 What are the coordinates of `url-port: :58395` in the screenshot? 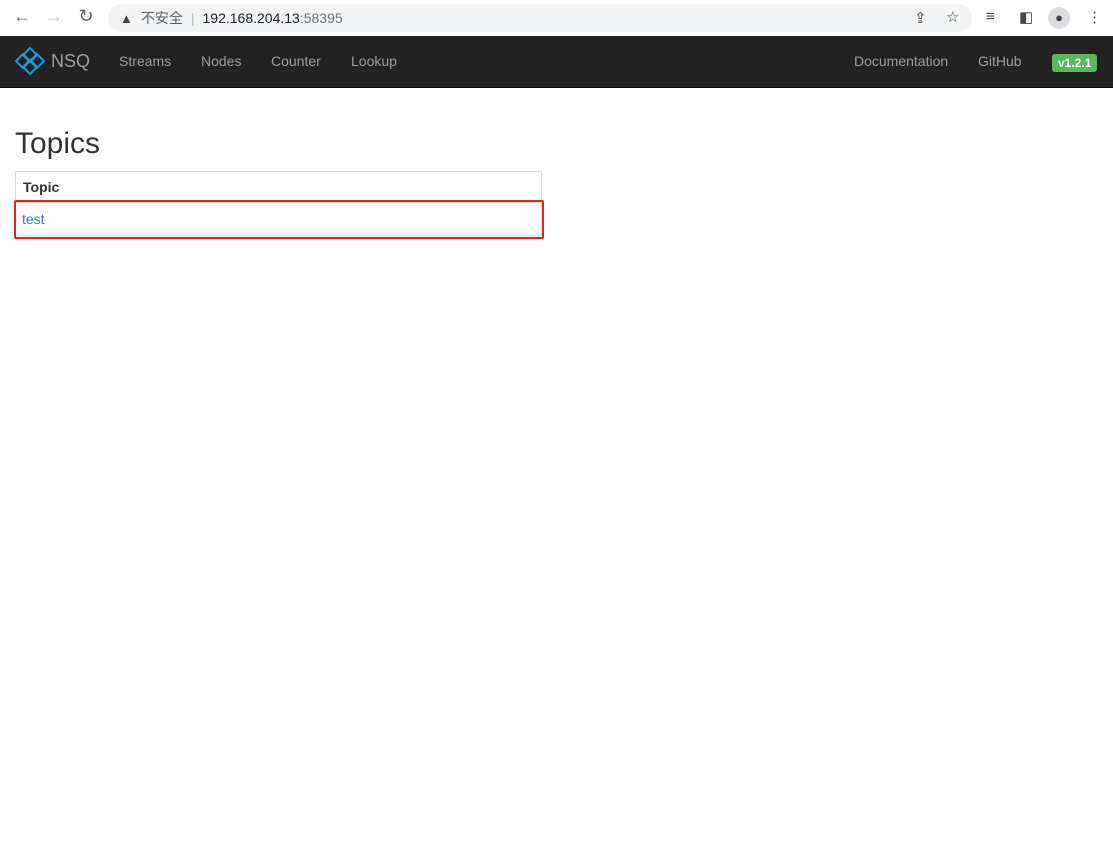 It's located at (321, 18).